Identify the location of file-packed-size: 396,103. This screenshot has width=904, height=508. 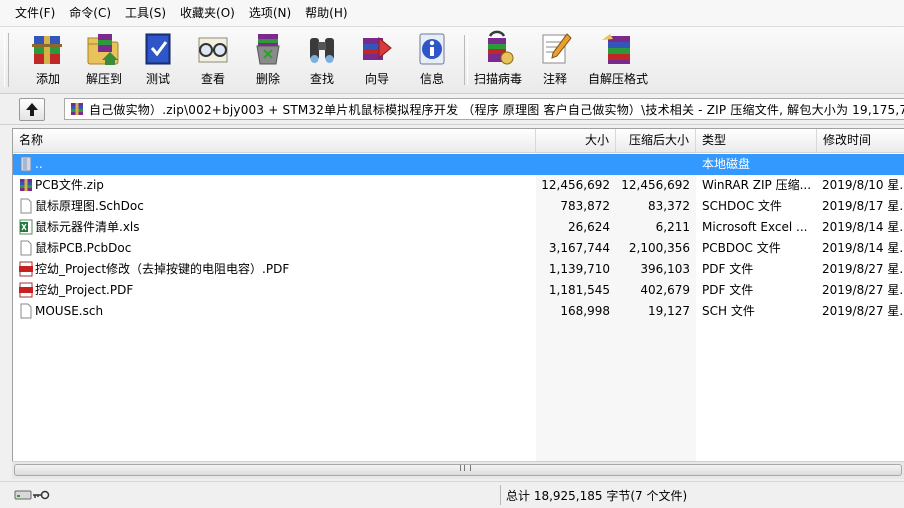
(665, 269).